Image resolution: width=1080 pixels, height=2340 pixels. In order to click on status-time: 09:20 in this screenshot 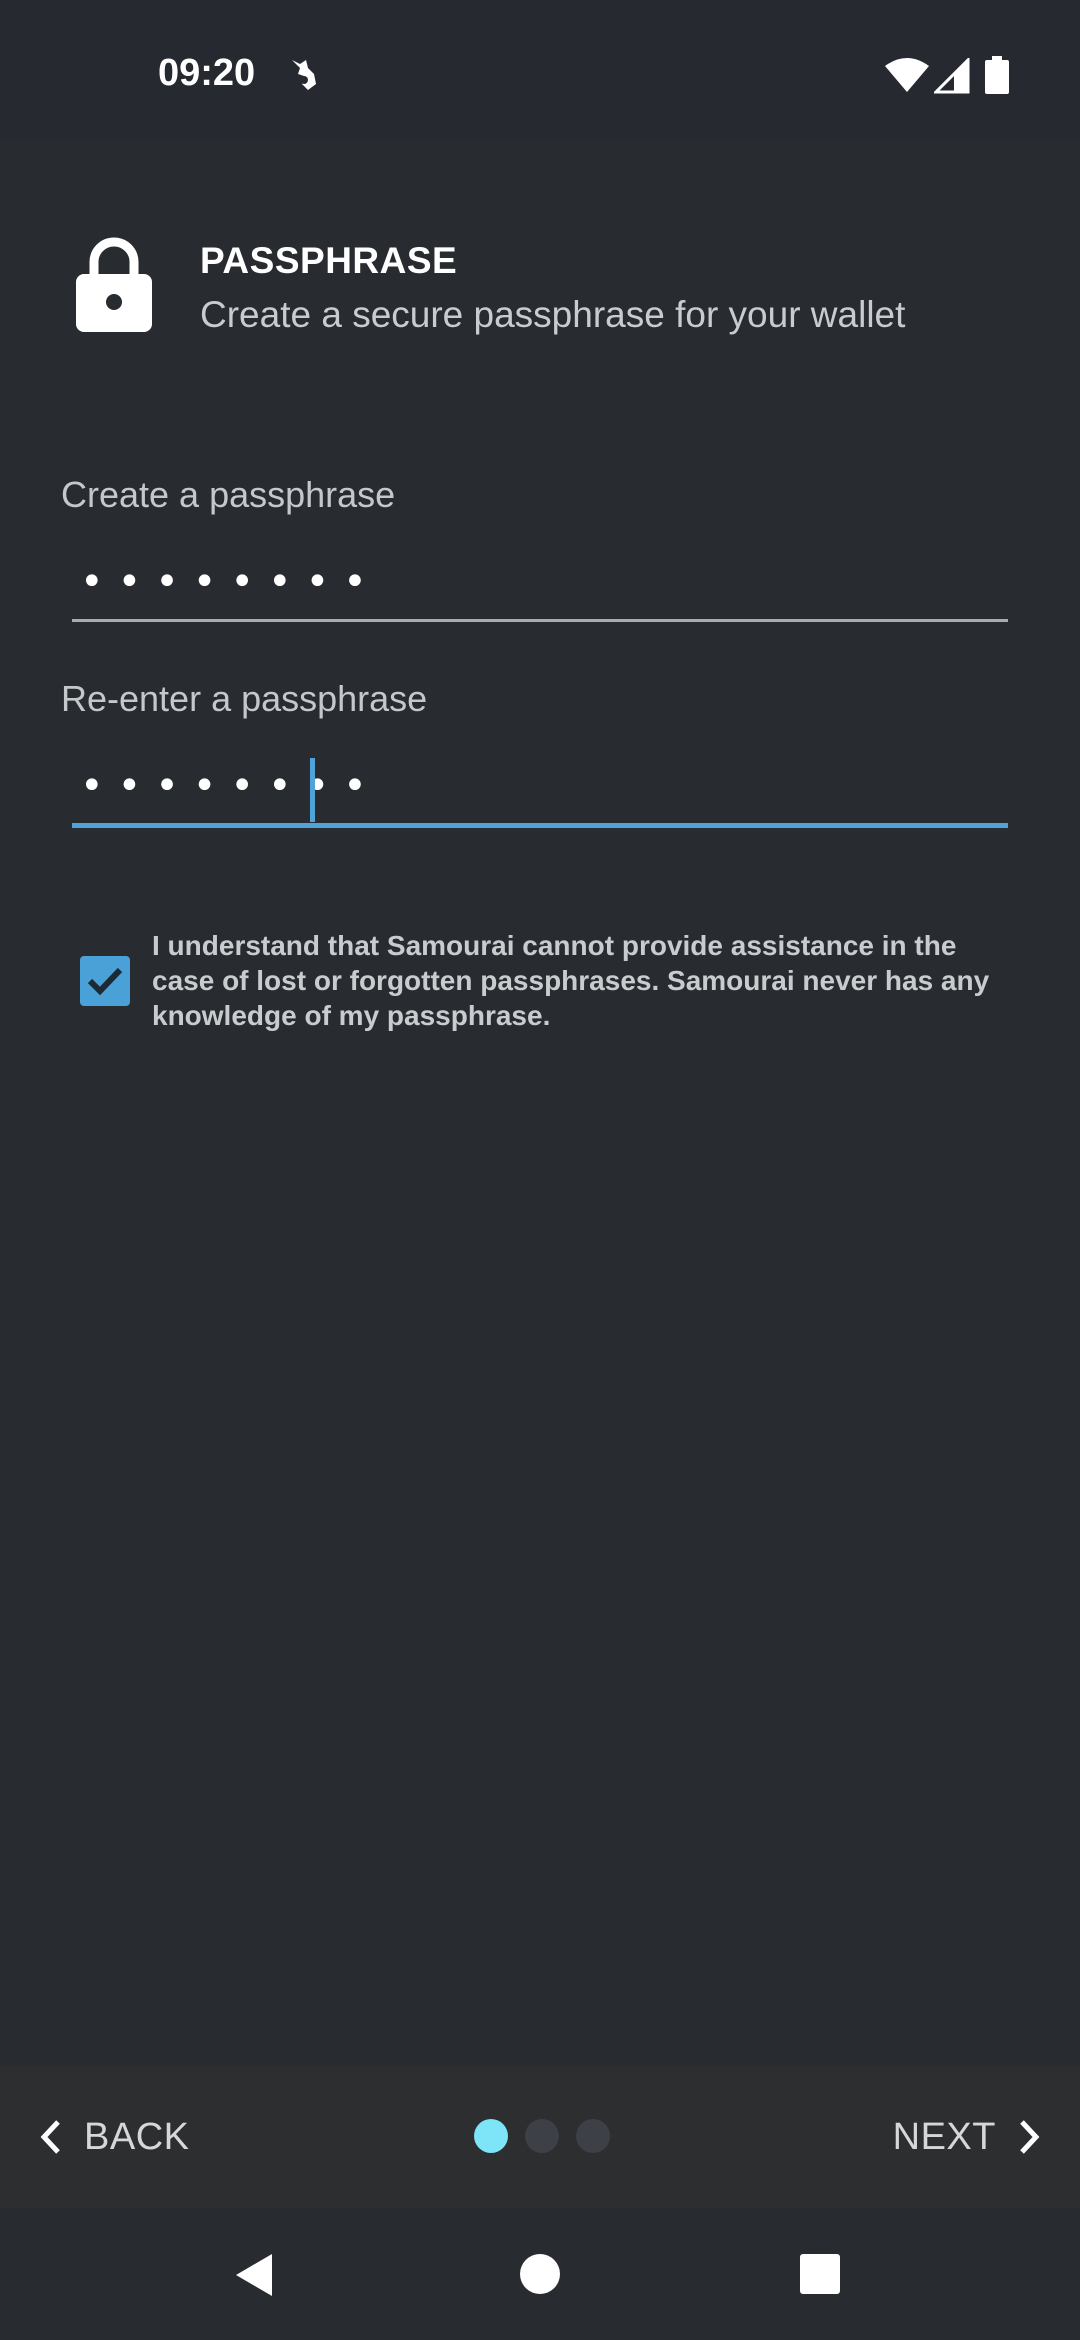, I will do `click(207, 73)`.